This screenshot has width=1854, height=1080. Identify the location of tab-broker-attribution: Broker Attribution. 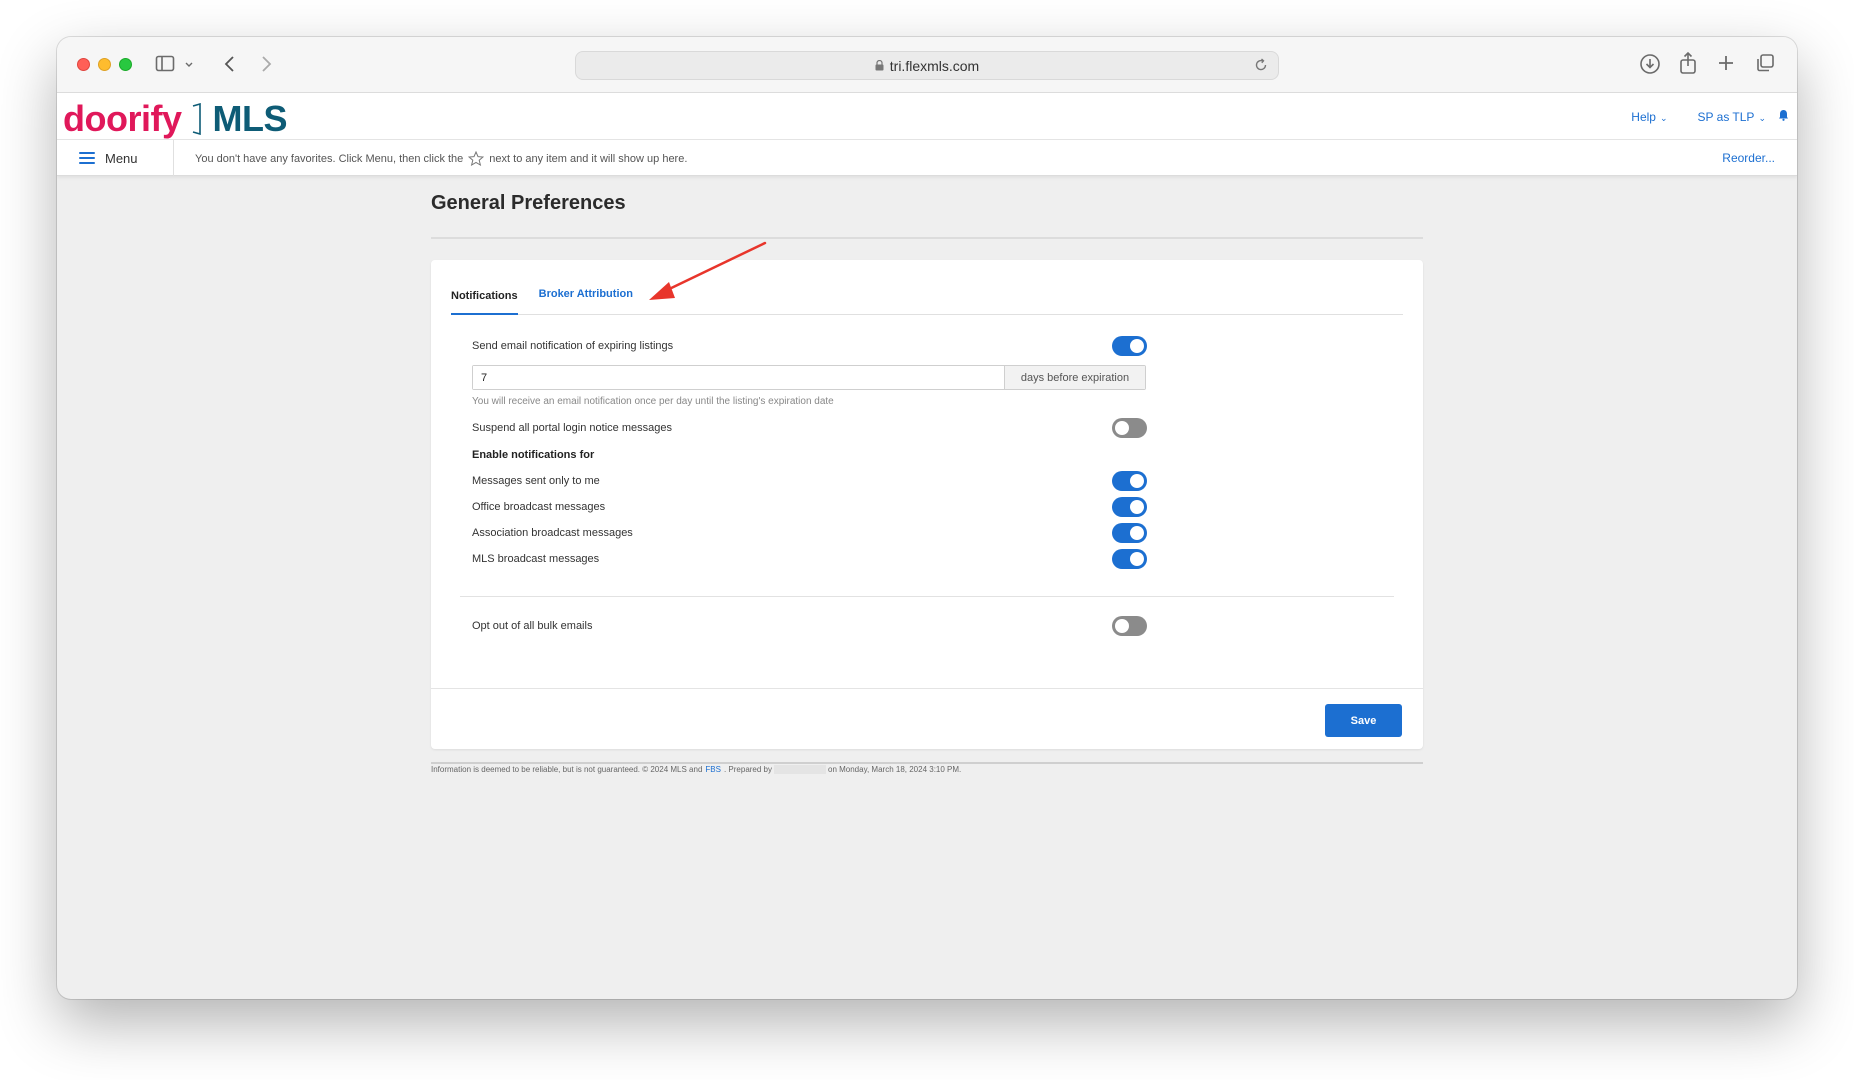
(586, 301).